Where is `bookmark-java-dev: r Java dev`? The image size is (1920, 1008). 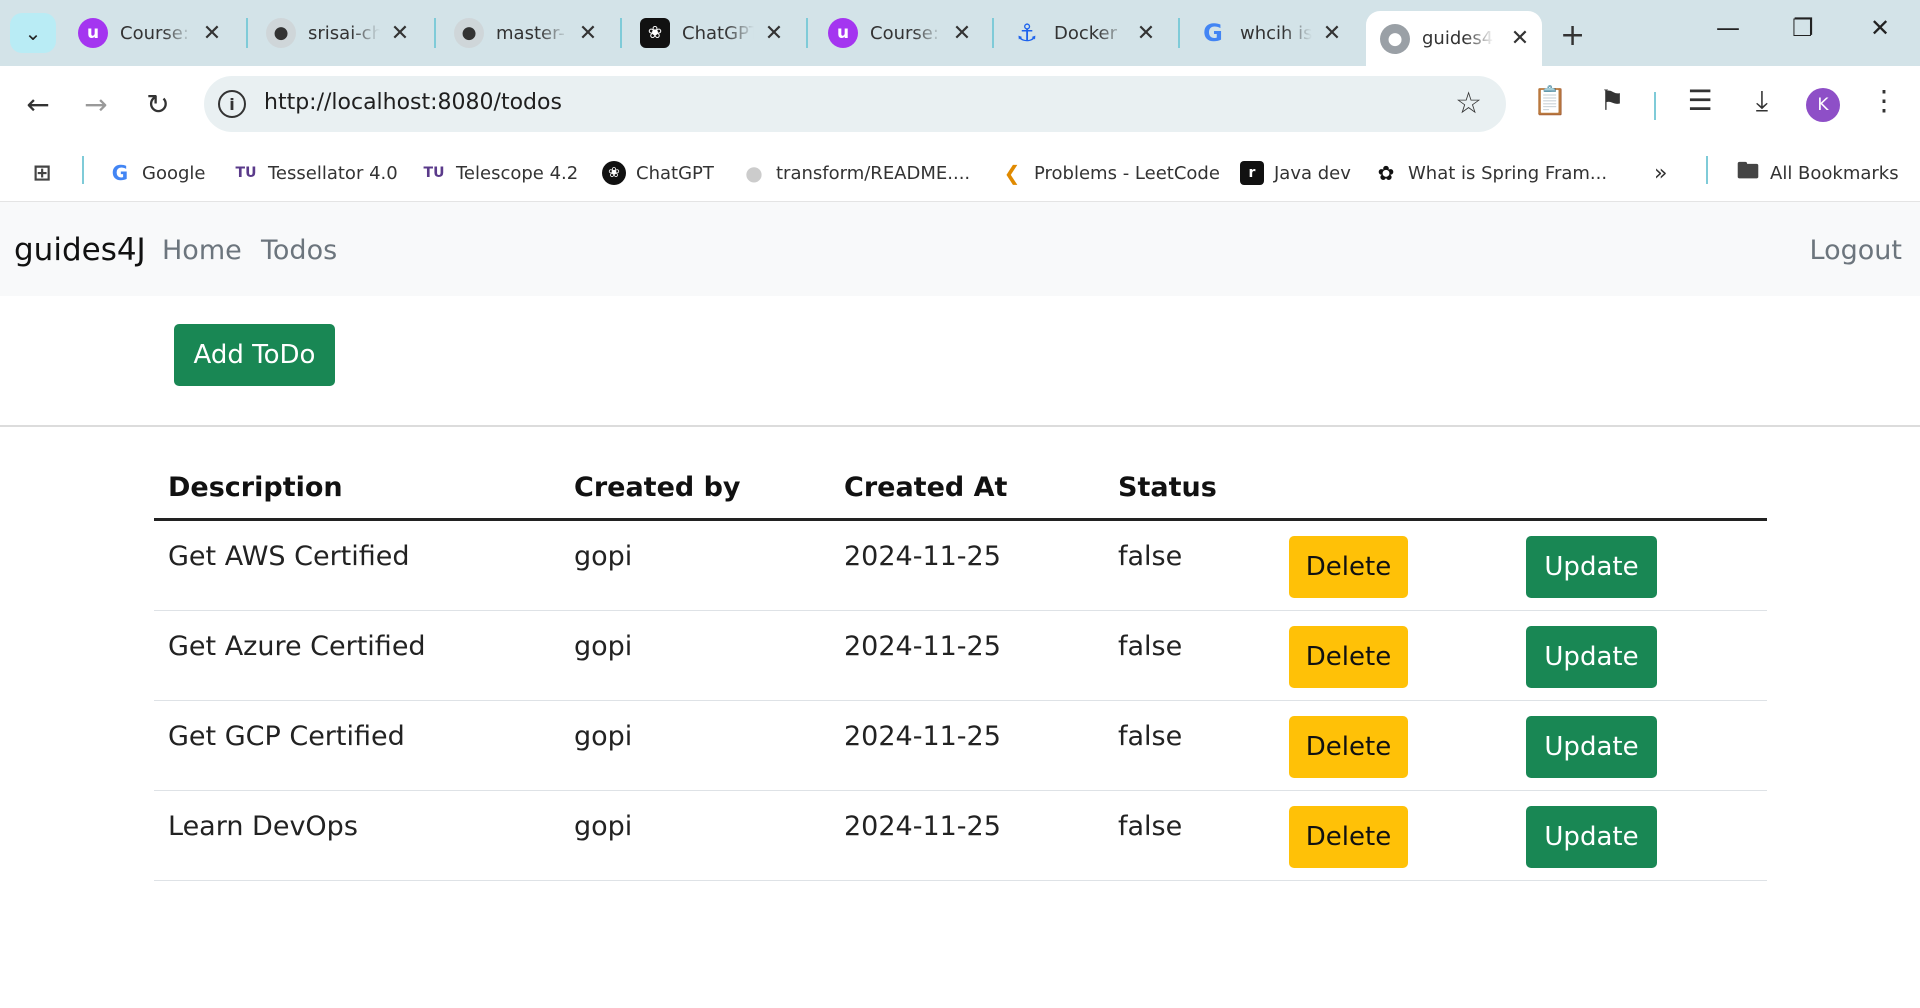 bookmark-java-dev: r Java dev is located at coordinates (1295, 173).